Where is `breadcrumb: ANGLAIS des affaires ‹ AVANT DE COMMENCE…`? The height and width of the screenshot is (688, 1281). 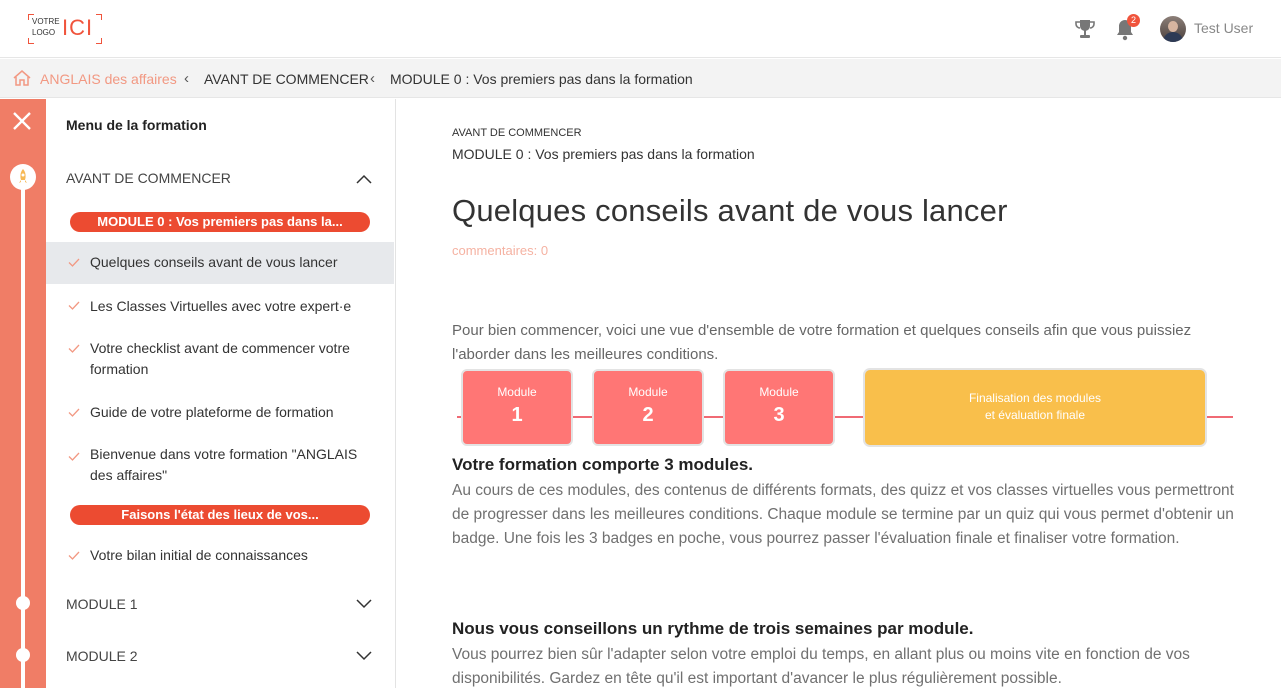 breadcrumb: ANGLAIS des affaires ‹ AVANT DE COMMENCE… is located at coordinates (640, 78).